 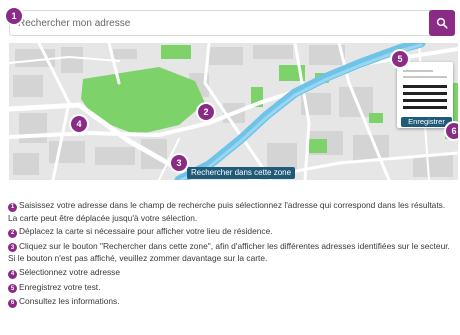 What do you see at coordinates (426, 122) in the screenshot?
I see `save-button: Enregistrer` at bounding box center [426, 122].